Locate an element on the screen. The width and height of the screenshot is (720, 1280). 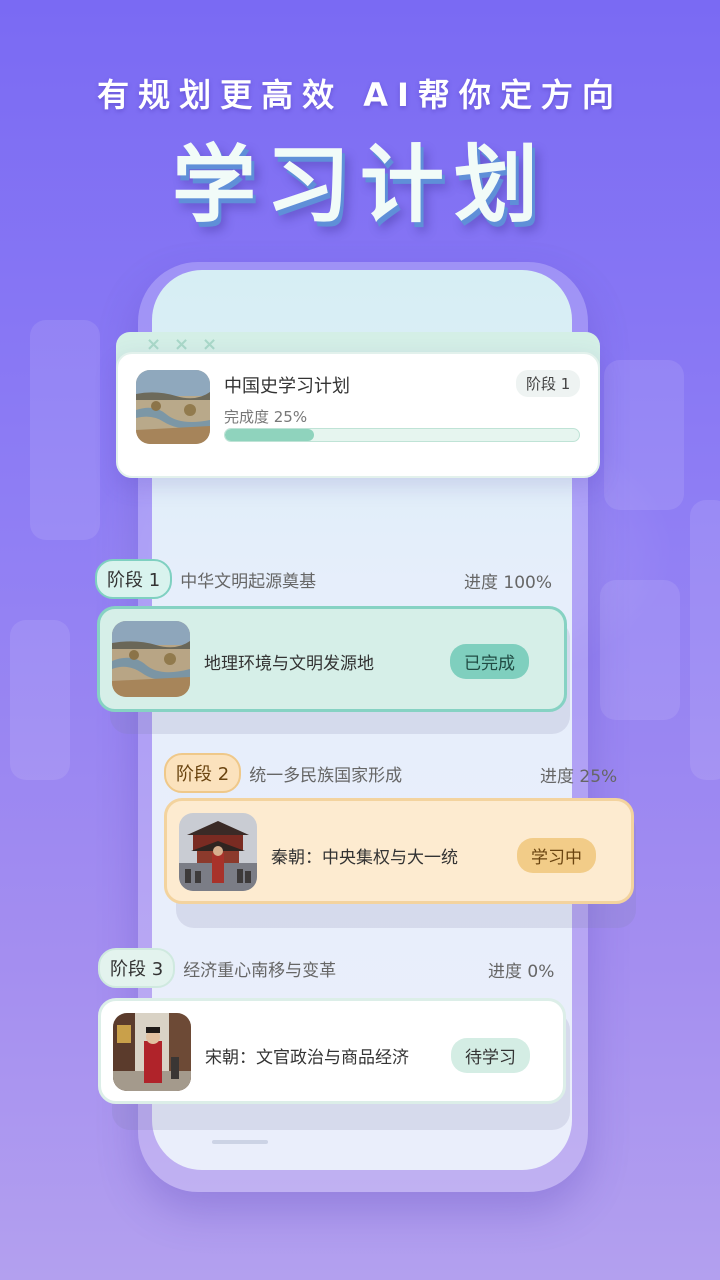
stage-badge: 阶段 2 is located at coordinates (203, 773).